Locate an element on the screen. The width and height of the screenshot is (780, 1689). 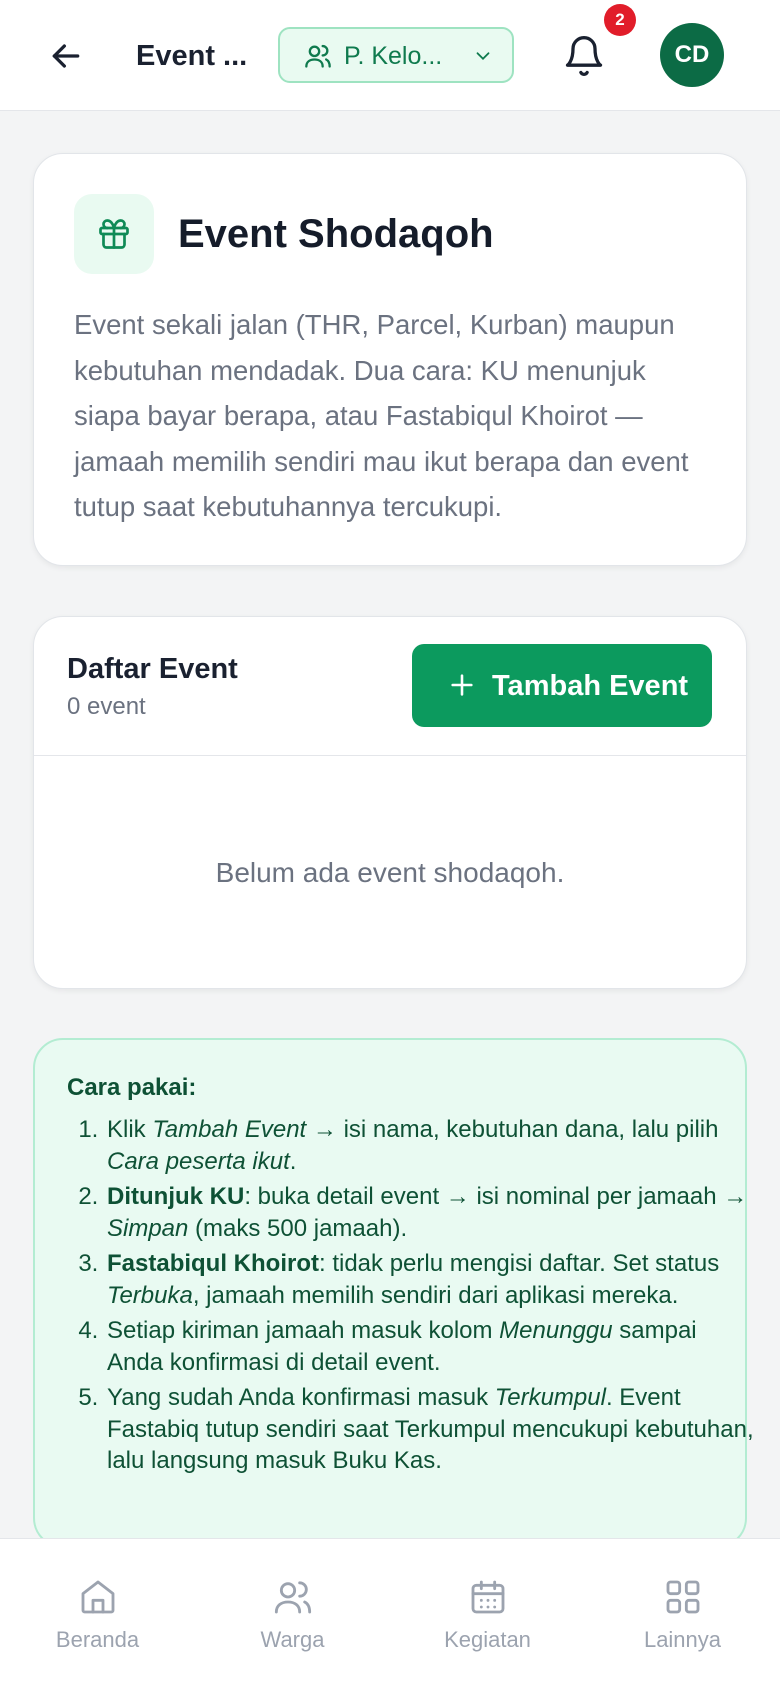
gift-icon is located at coordinates (114, 234).